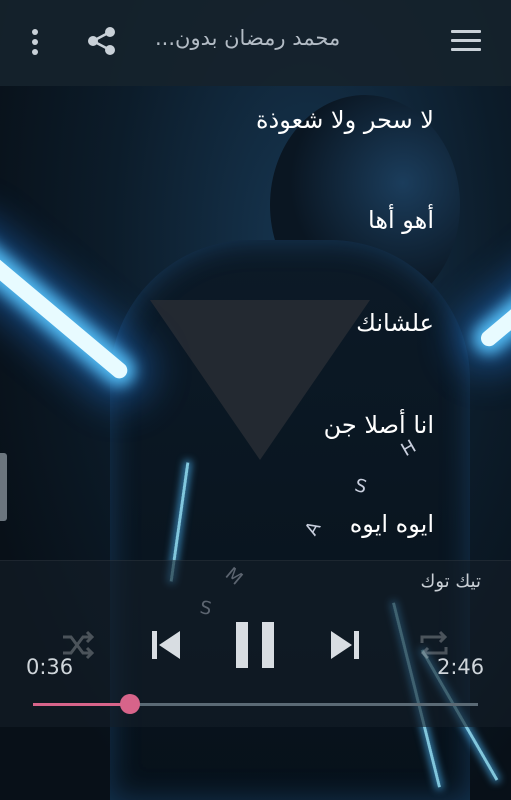 This screenshot has height=800, width=511. I want to click on drawer-handle, so click(3, 487).